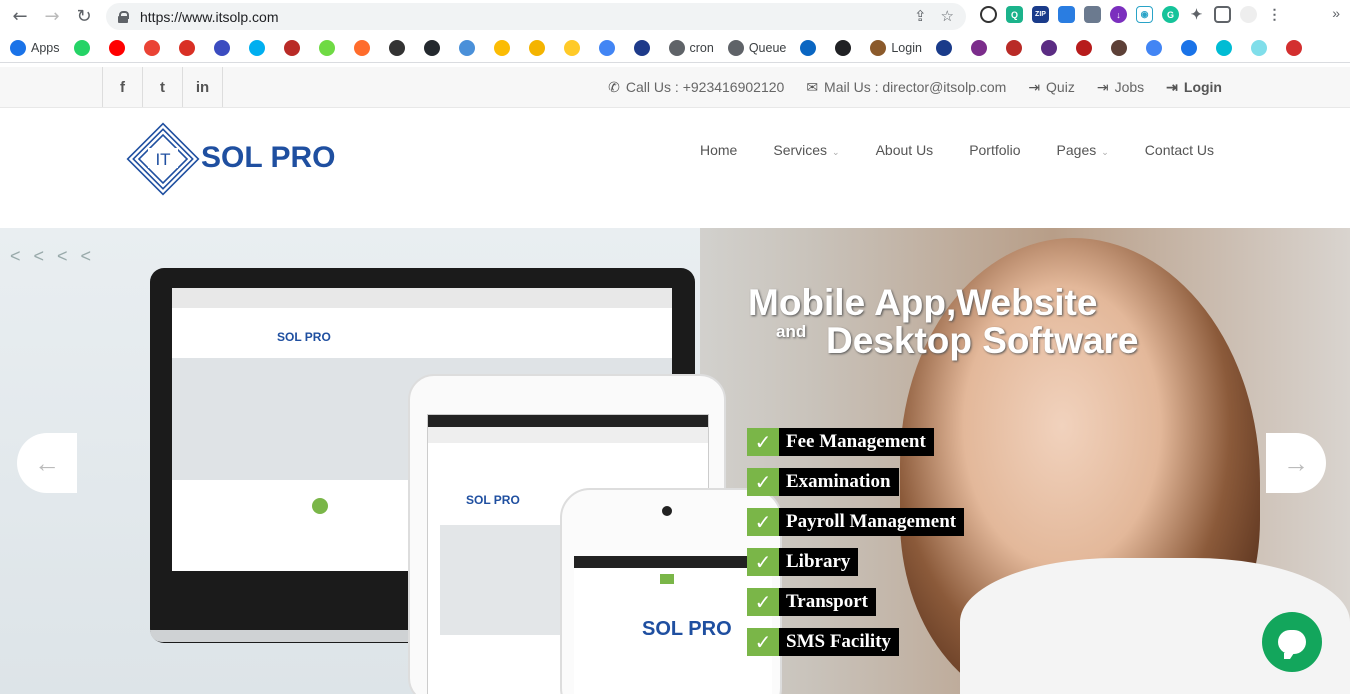 The image size is (1350, 694). Describe the element at coordinates (855, 482) in the screenshot. I see `feature-item: ✓ Examination` at that location.